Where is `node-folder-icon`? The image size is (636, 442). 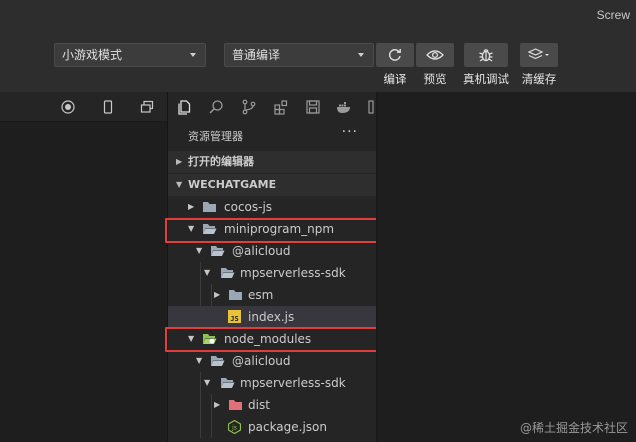
node-folder-icon is located at coordinates (210, 339).